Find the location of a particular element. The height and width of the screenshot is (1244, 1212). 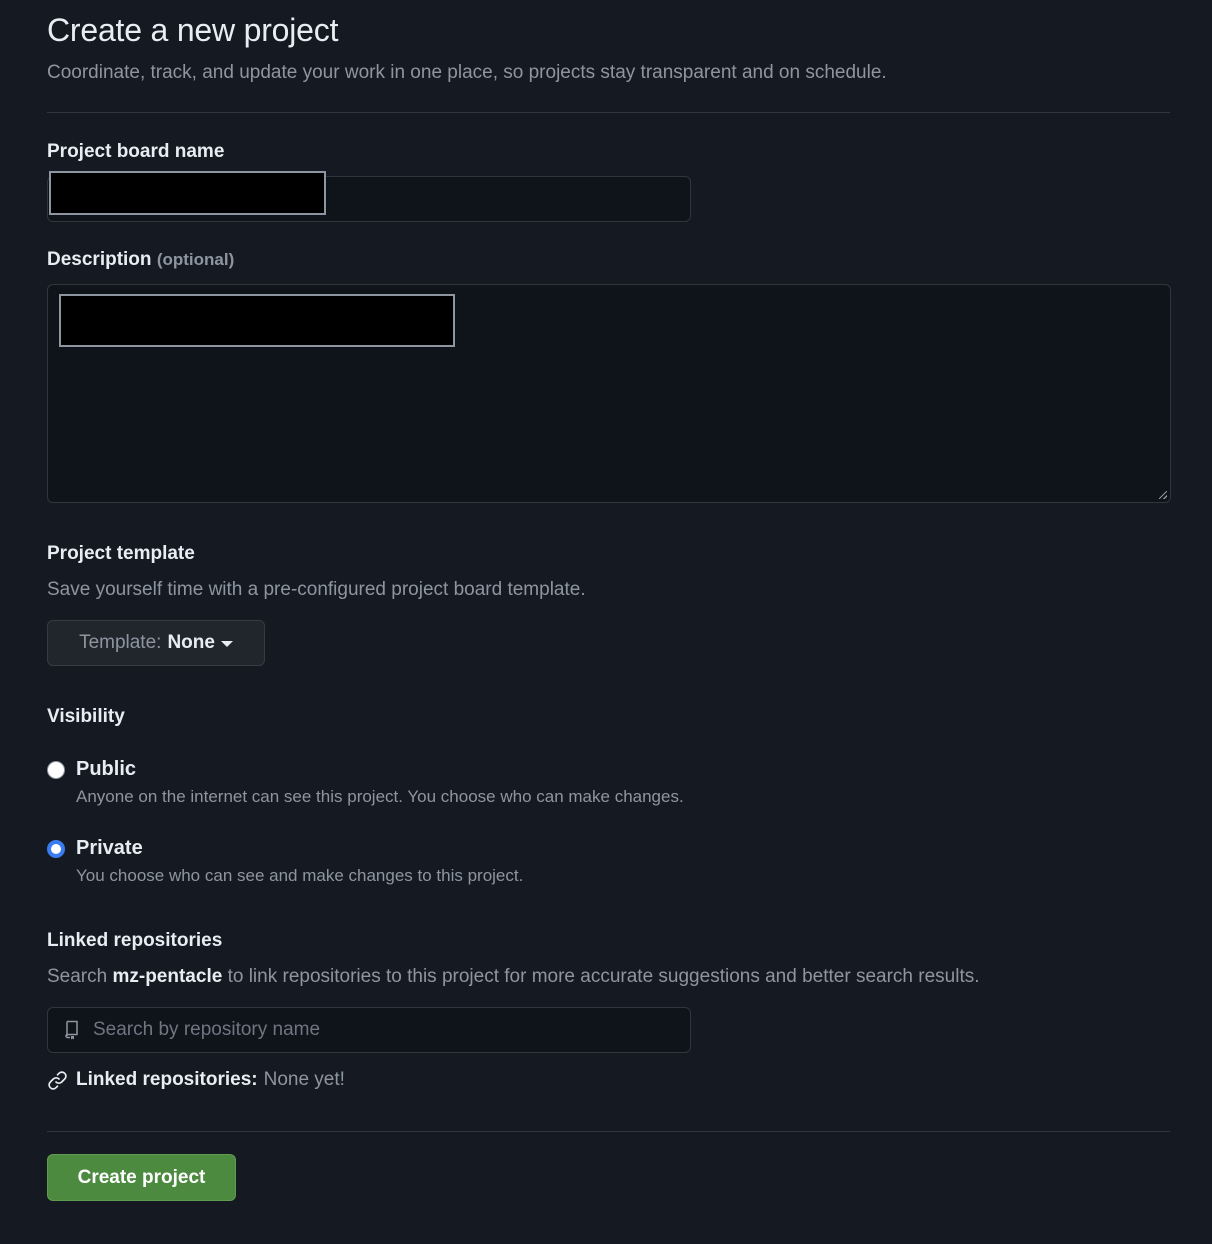

linked-repos-status: Linked repositories: None yet! is located at coordinates (196, 1080).